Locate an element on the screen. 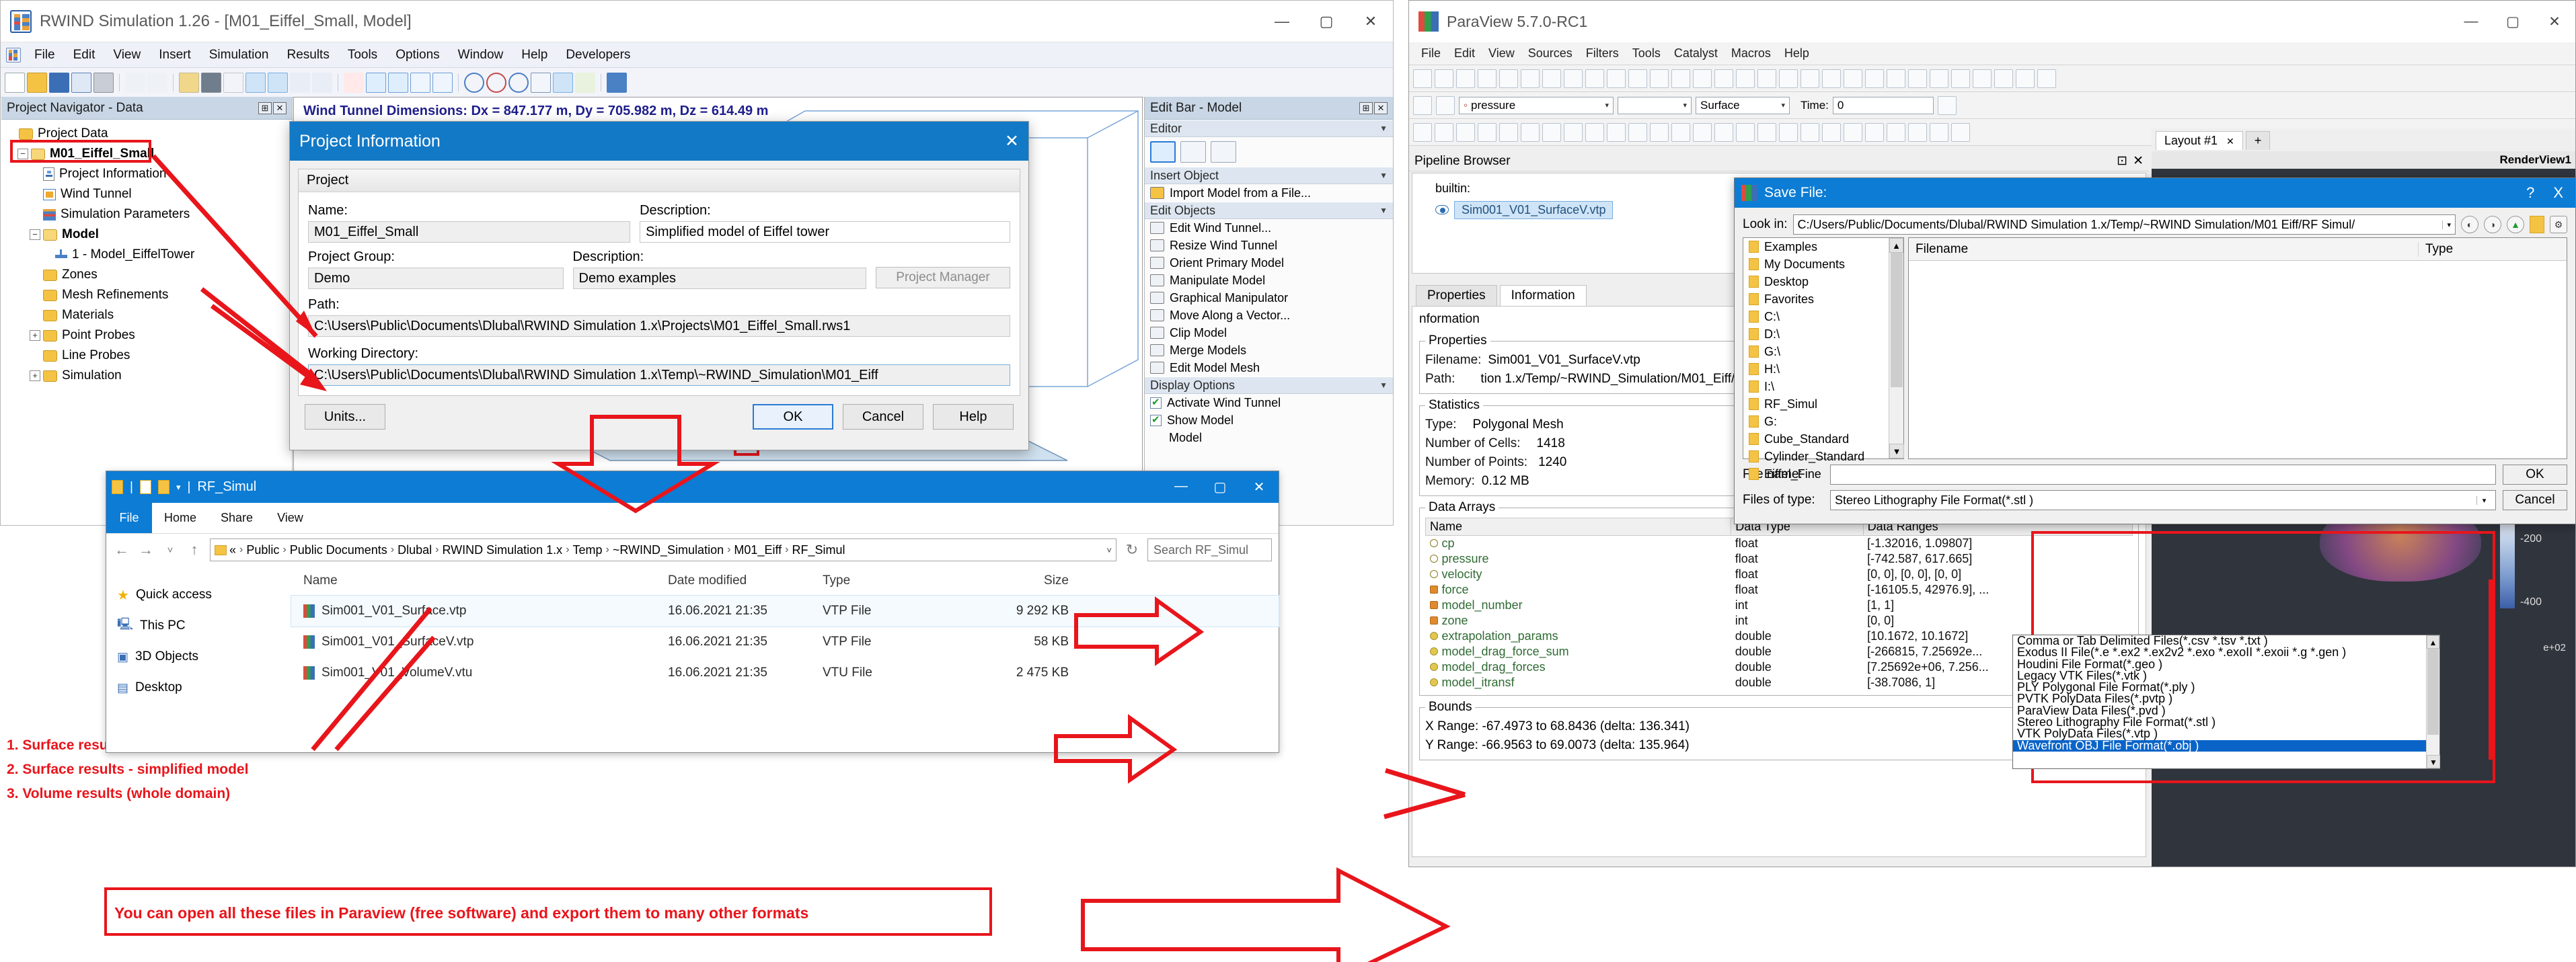 The height and width of the screenshot is (962, 2576). data-array-row: cp float [-1.32016, 1.09807] is located at coordinates (1779, 544).